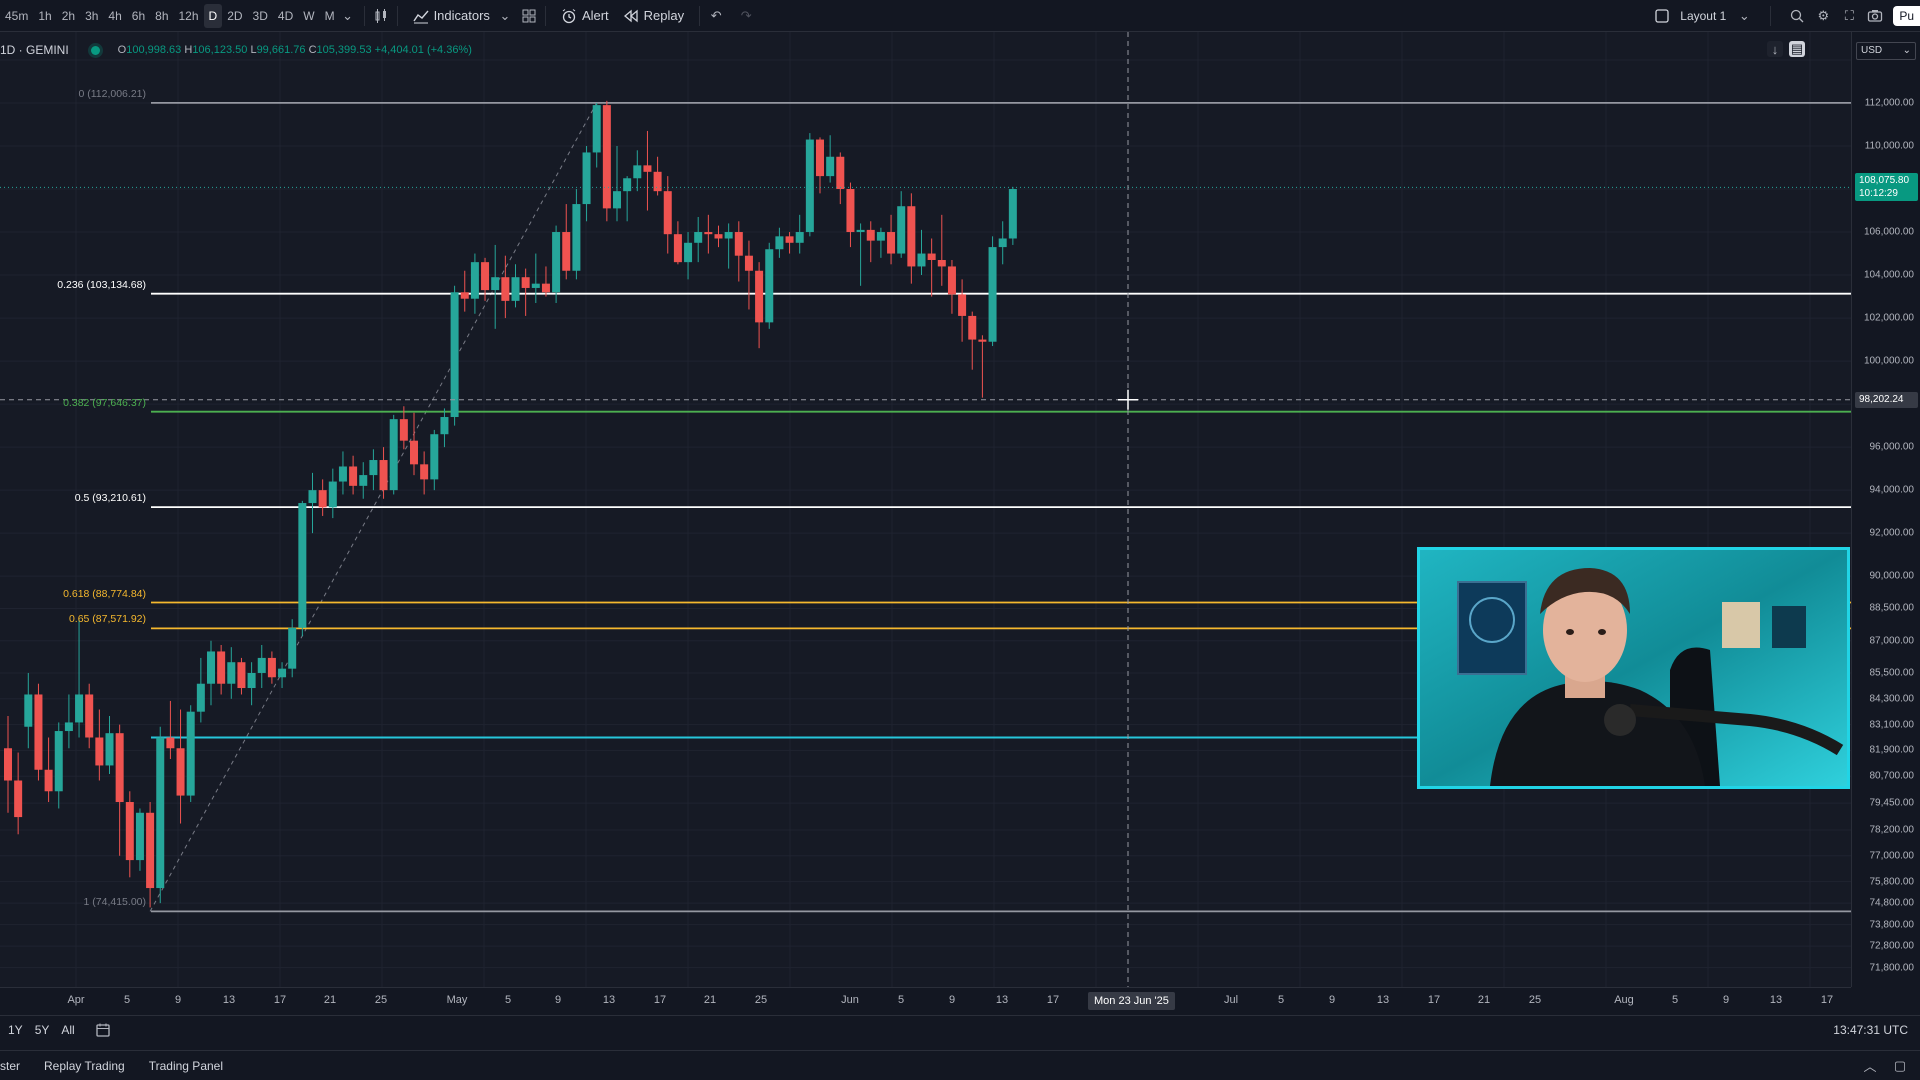  Describe the element at coordinates (653, 16) in the screenshot. I see `replay-button: Replay` at that location.